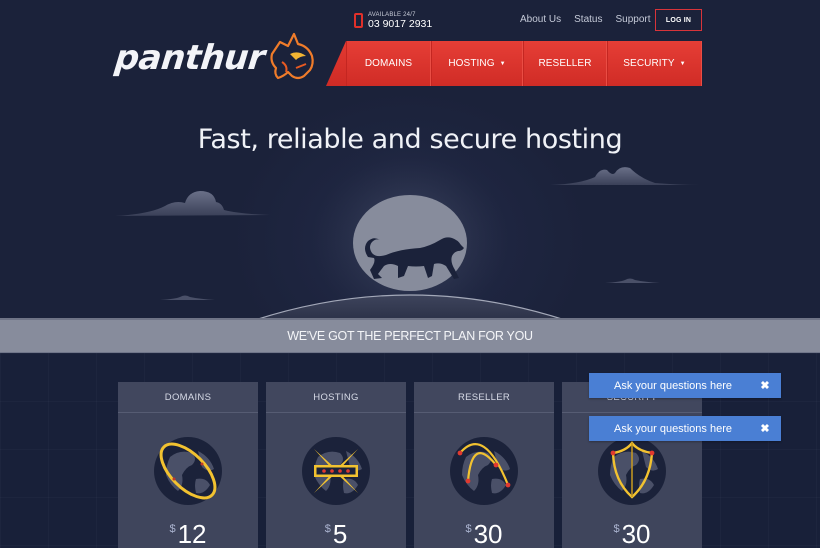  Describe the element at coordinates (410, 139) in the screenshot. I see `hero-headline: Fast, reliable and secure hosting` at that location.